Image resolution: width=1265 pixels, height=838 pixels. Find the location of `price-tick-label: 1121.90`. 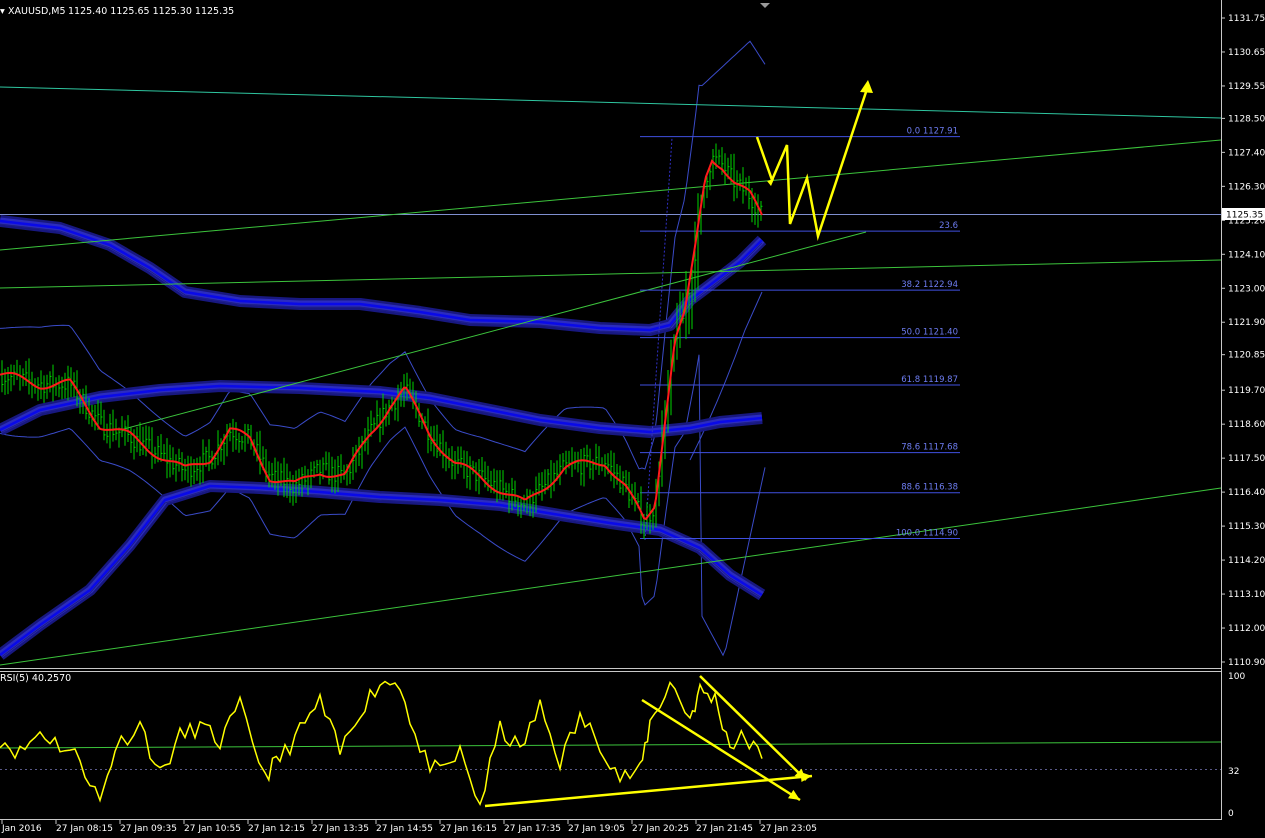

price-tick-label: 1121.90 is located at coordinates (1246, 323).